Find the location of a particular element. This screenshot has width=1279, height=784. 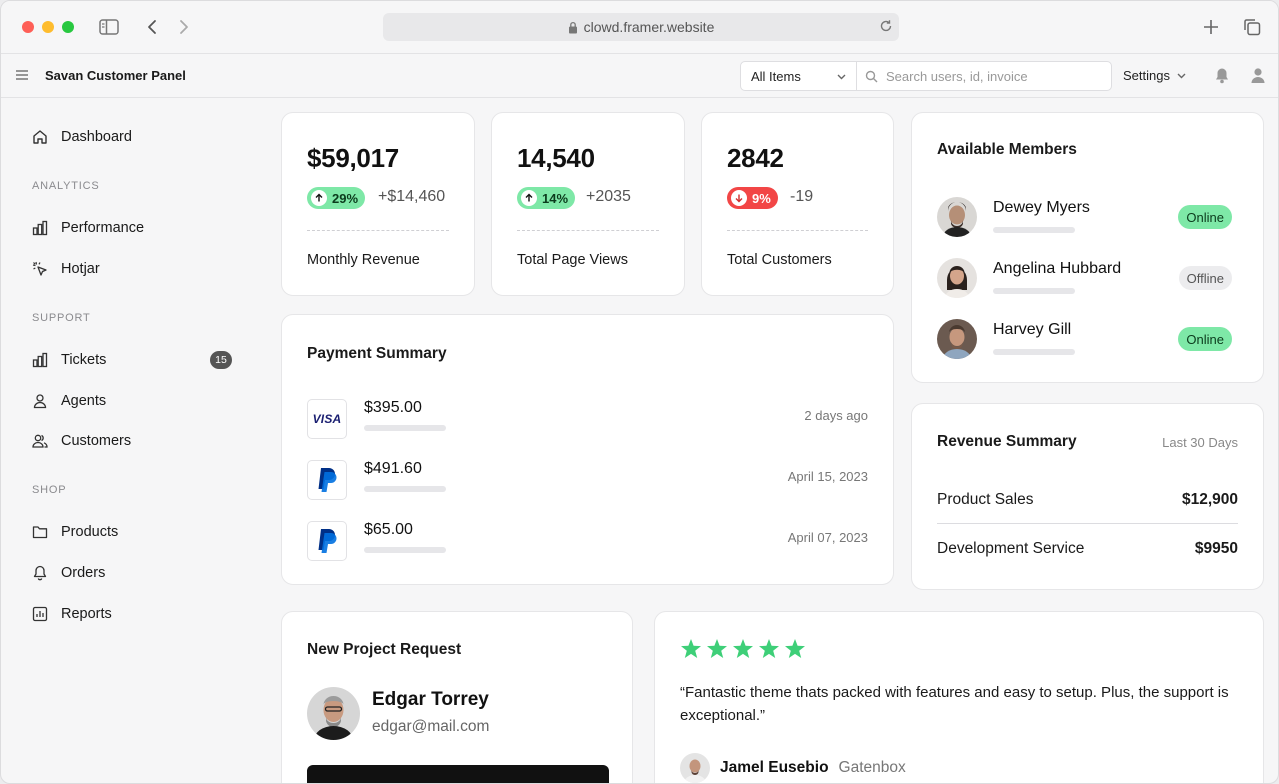

search-icon is located at coordinates (871, 76).